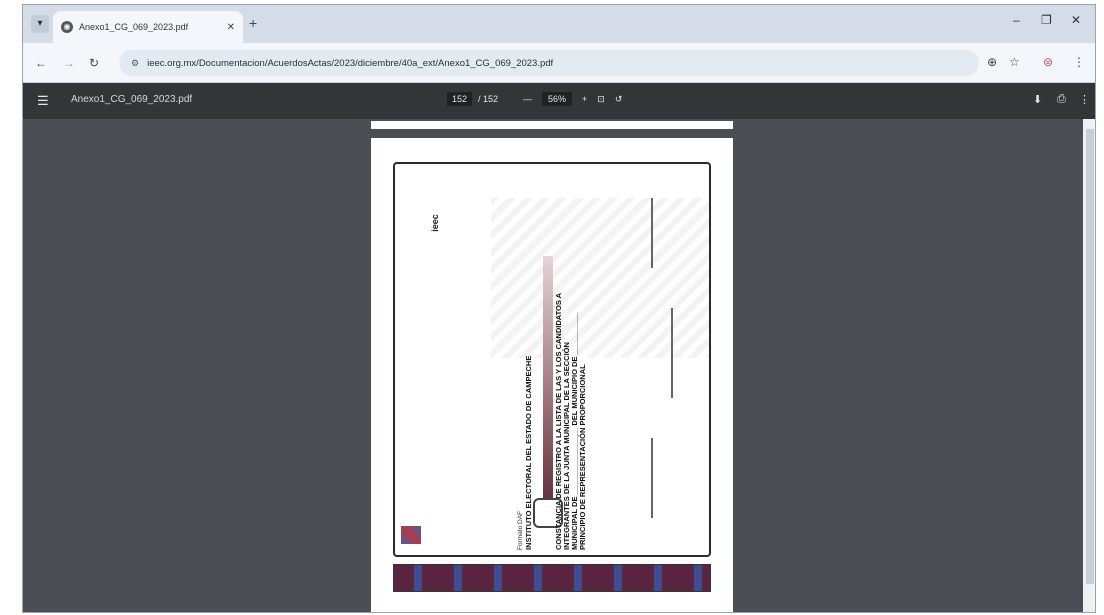 This screenshot has width=1104, height=615. What do you see at coordinates (1014, 62) in the screenshot?
I see `bookmark-star-icon: ☆` at bounding box center [1014, 62].